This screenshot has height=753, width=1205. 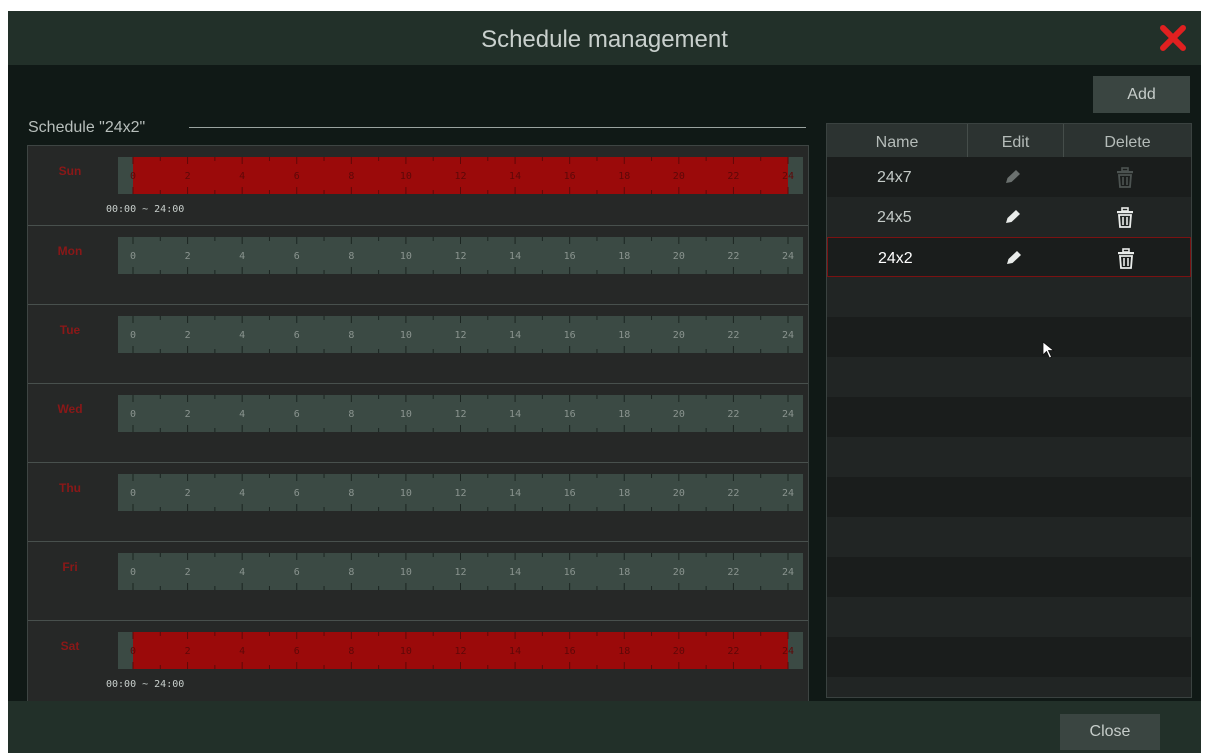 I want to click on column-header-delete: Delete, so click(x=1127, y=142).